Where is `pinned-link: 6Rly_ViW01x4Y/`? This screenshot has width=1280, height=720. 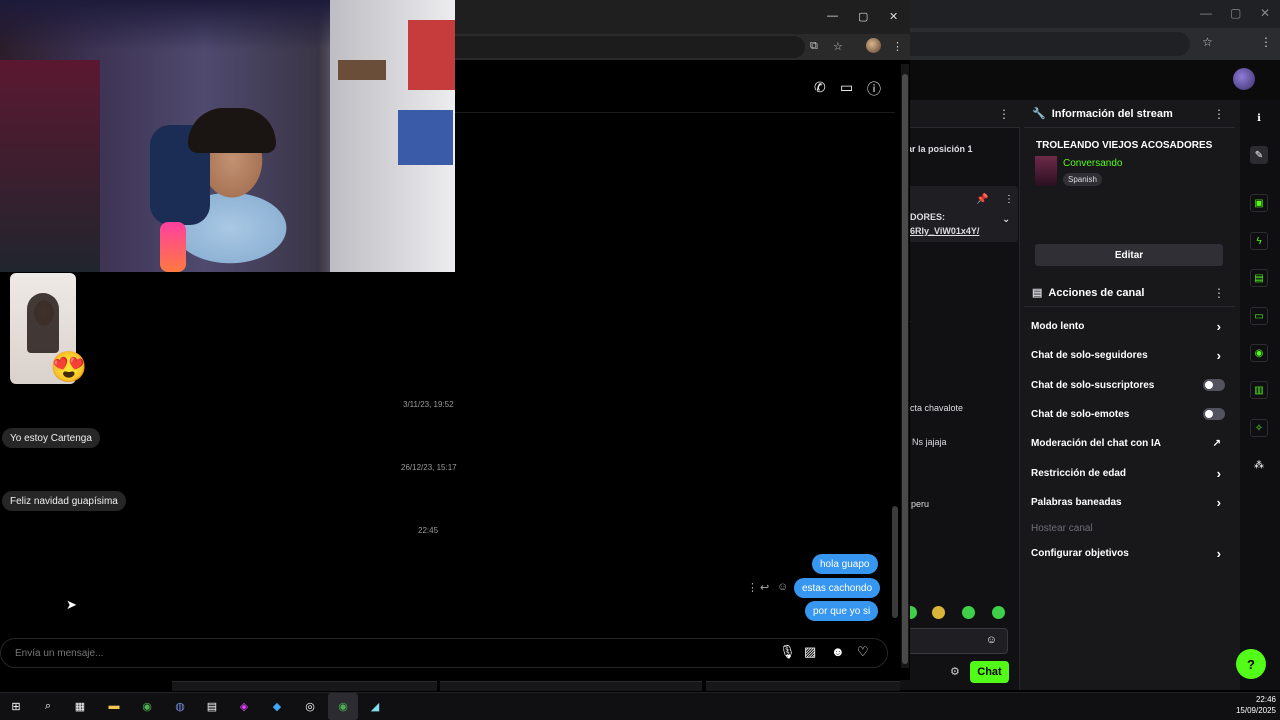
pinned-link: 6Rly_ViW01x4Y/ is located at coordinates (944, 231).